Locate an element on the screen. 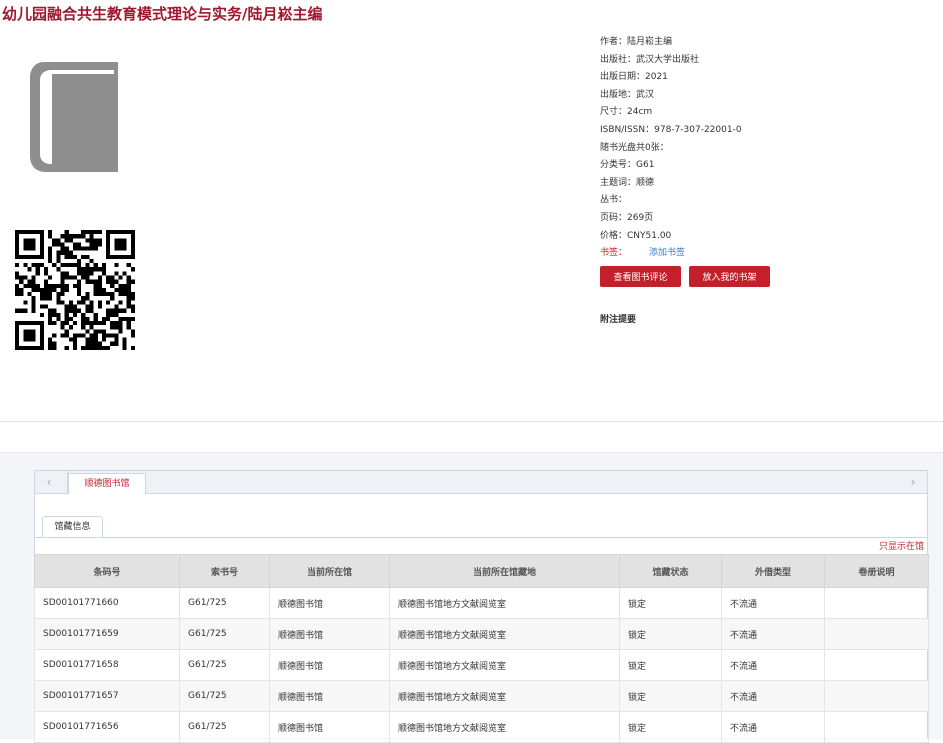 This screenshot has width=943, height=743. table-header-row: 条码号 索书号 当前所在馆 当前所在馆藏地 馆藏状态 外借类型 卷册说明 is located at coordinates (481, 571).